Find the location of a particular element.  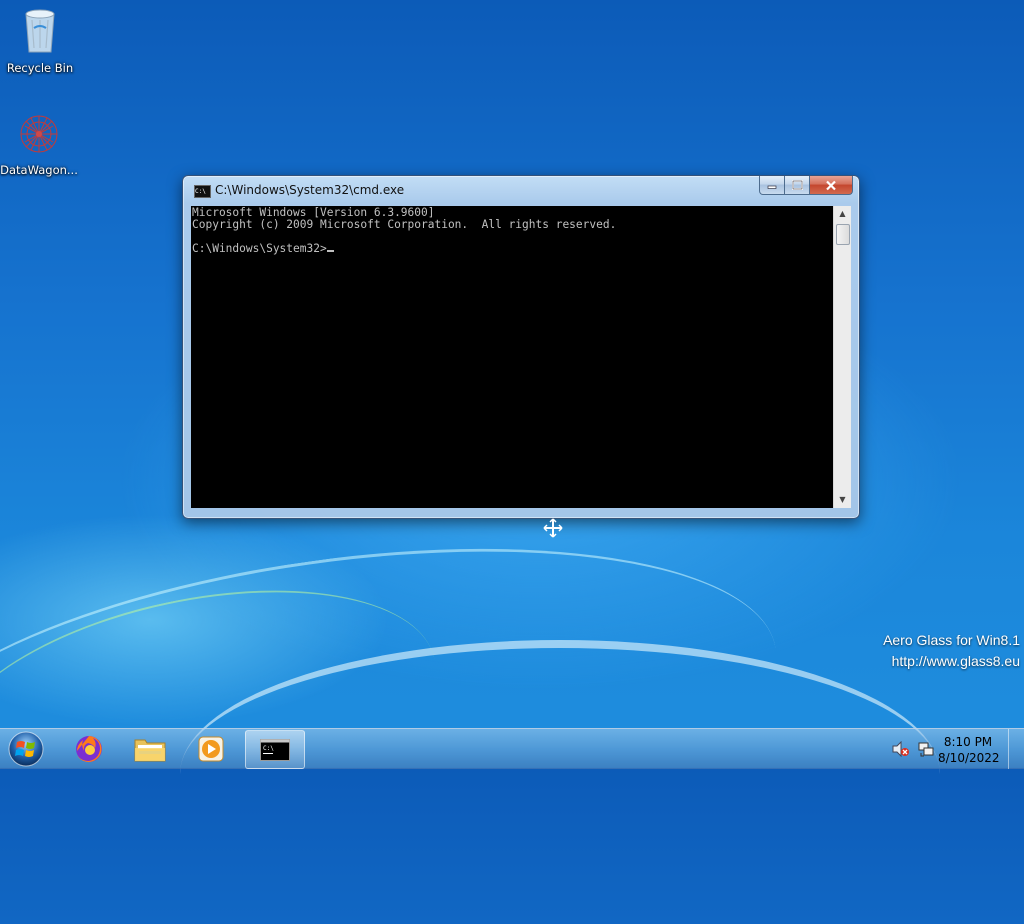

start-button is located at coordinates (26, 749).